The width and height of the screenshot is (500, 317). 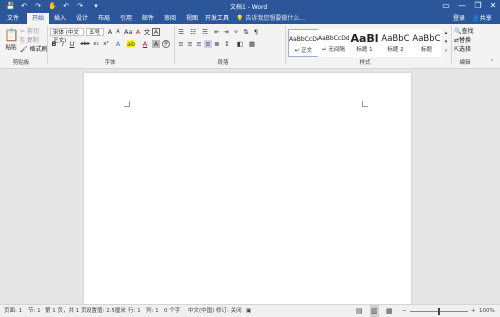 I want to click on macro-record-icon: ▣, so click(x=248, y=311).